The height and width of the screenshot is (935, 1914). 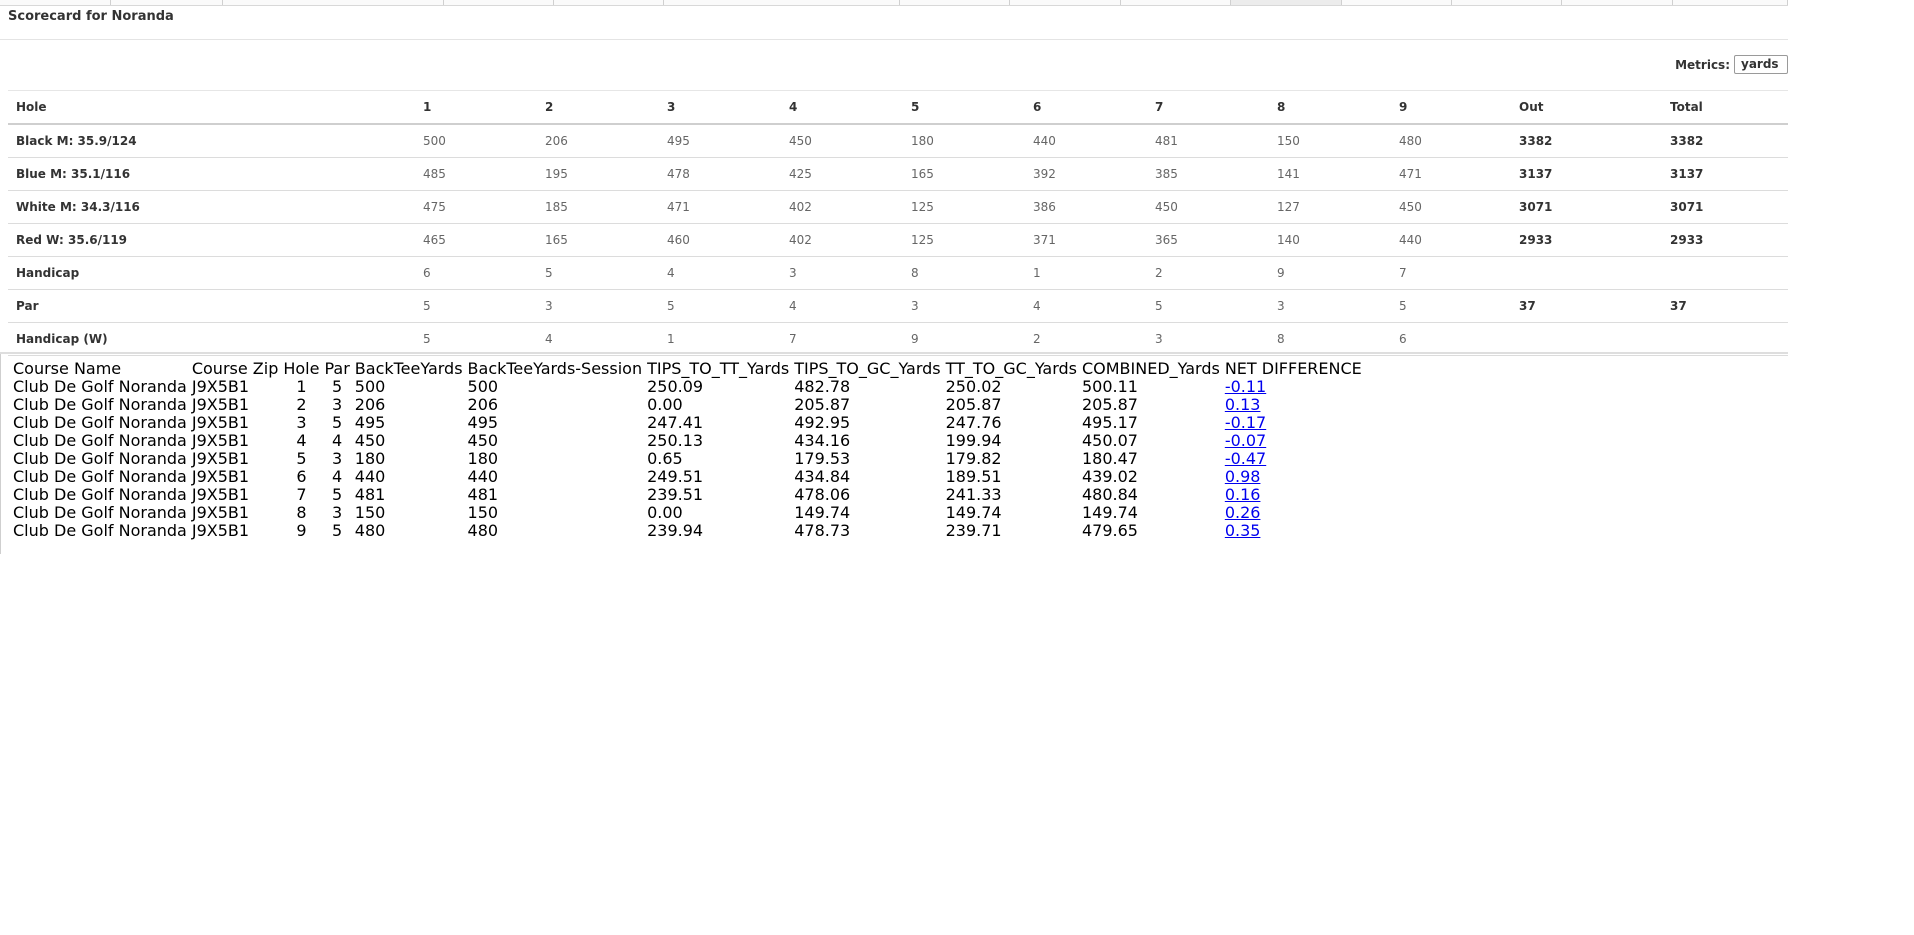 What do you see at coordinates (301, 512) in the screenshot?
I see `table-cell: 8` at bounding box center [301, 512].